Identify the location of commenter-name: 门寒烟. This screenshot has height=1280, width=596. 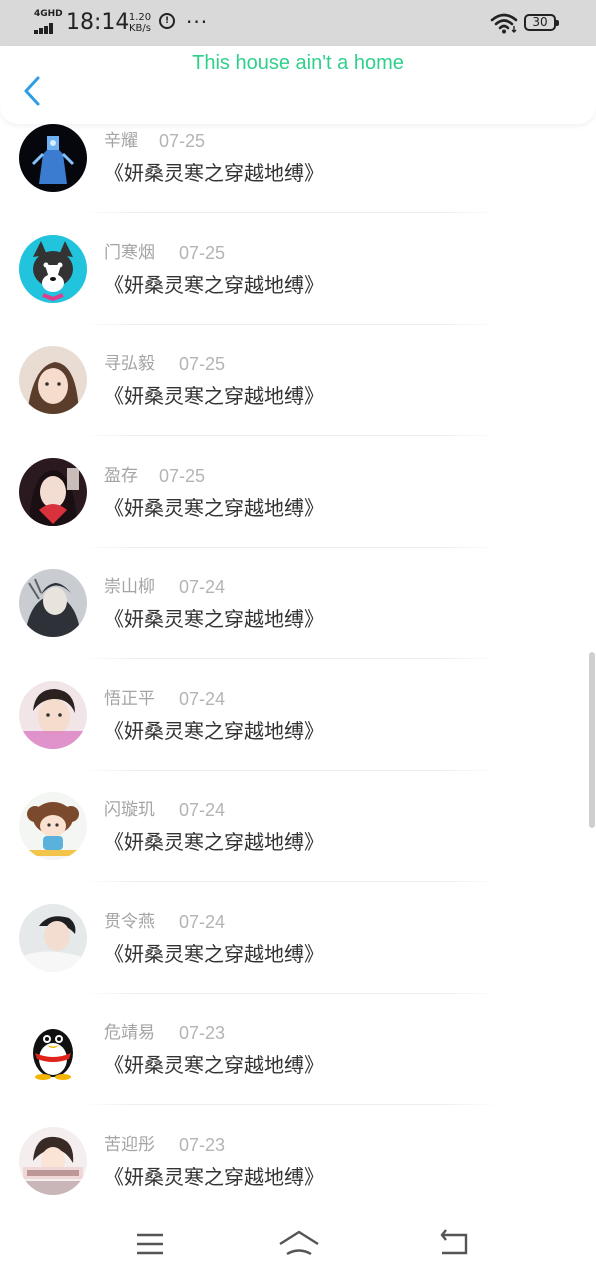
(129, 252).